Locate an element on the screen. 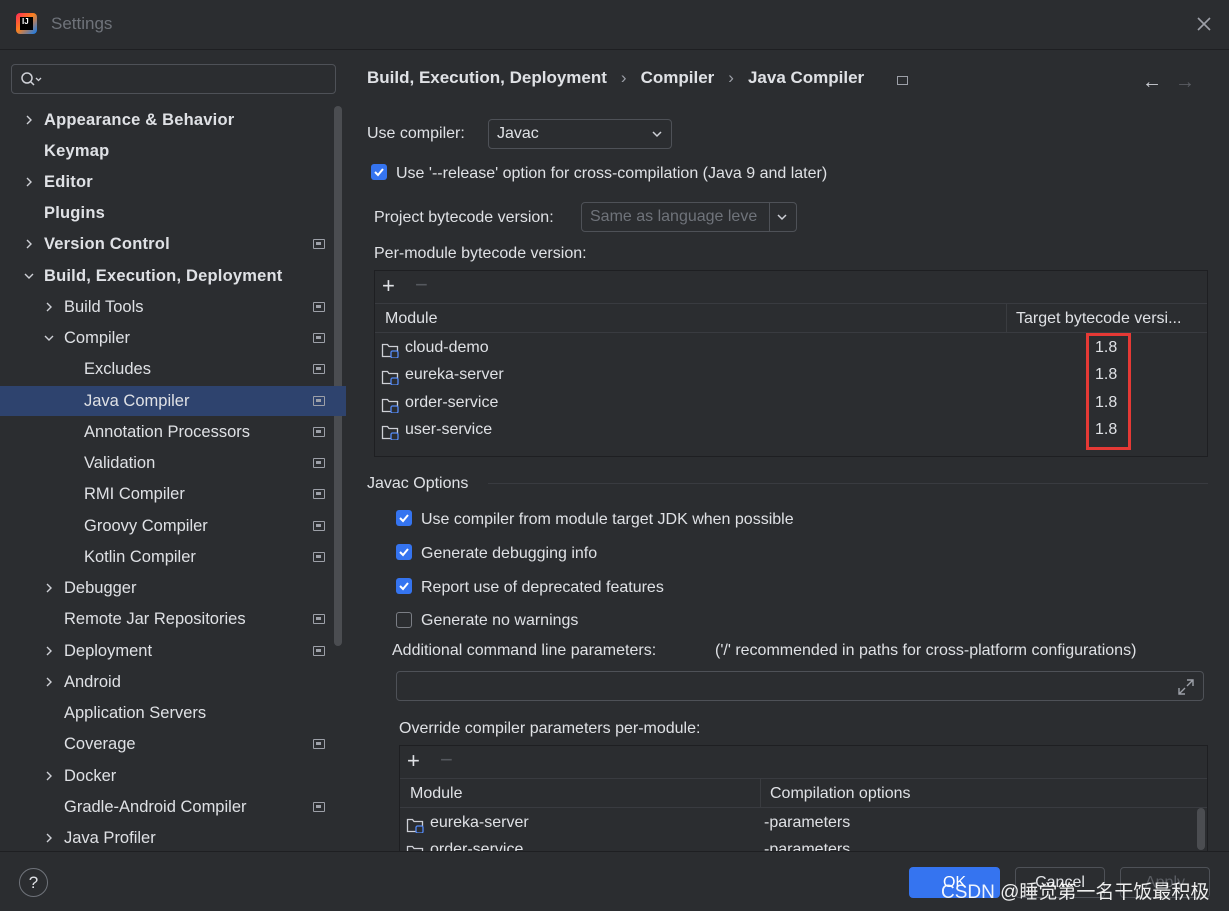  breadcrumb-part: Compiler is located at coordinates (677, 77).